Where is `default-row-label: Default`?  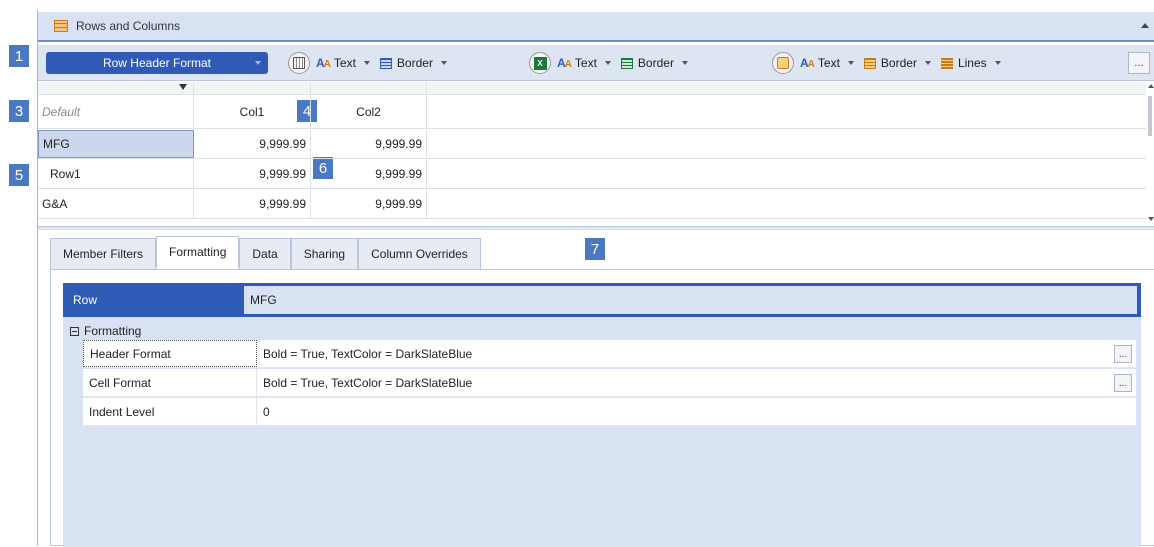 default-row-label: Default is located at coordinates (116, 111).